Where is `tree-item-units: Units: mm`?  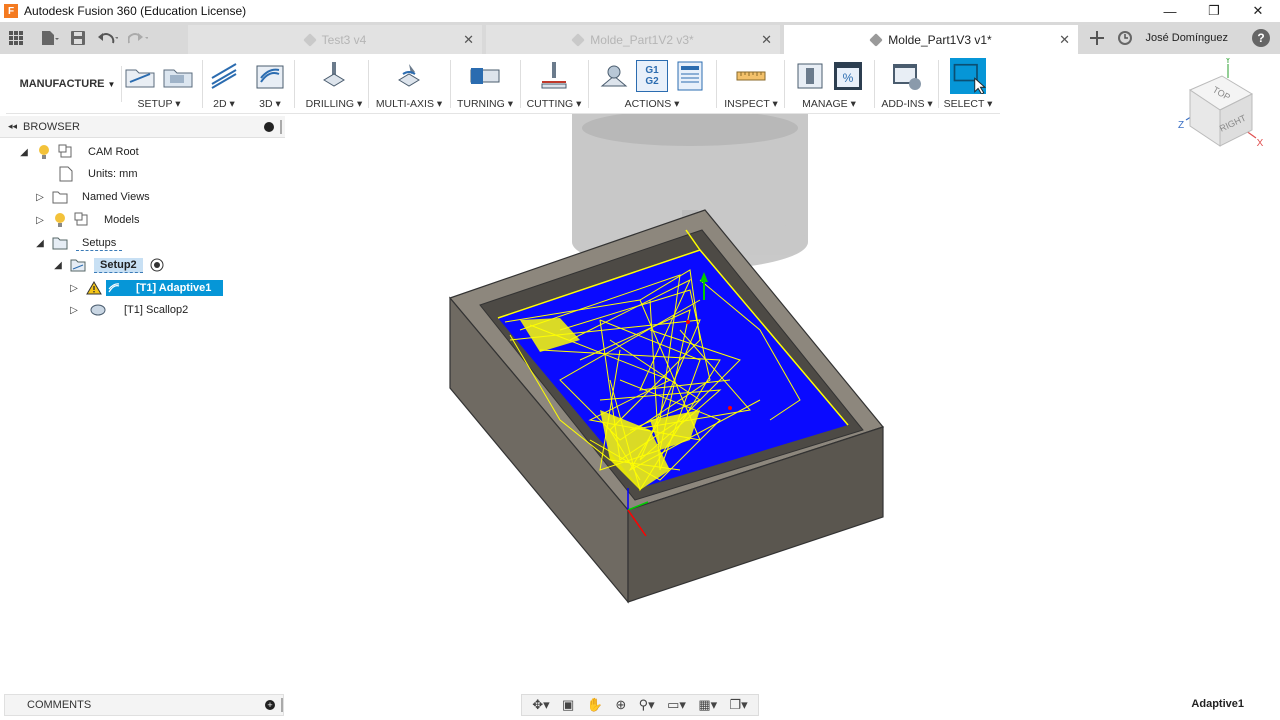 tree-item-units: Units: mm is located at coordinates (92, 174).